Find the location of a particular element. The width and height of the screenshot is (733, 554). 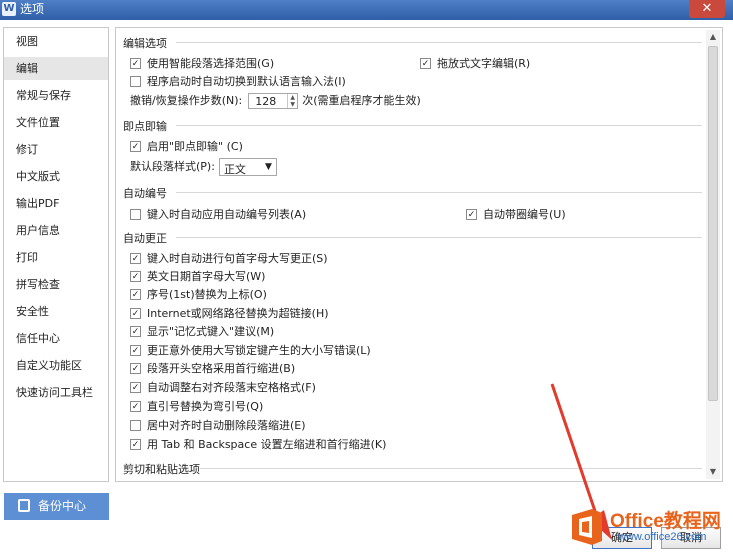

annotation-arrow-icon is located at coordinates (581, 461).